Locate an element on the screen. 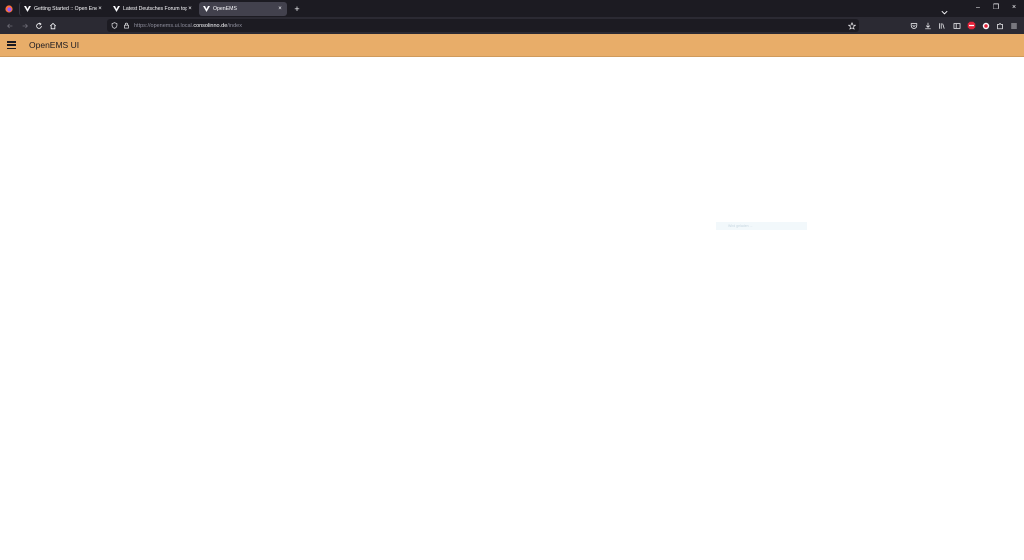 The height and width of the screenshot is (560, 1024). list-all-tabs-button is located at coordinates (944, 9).